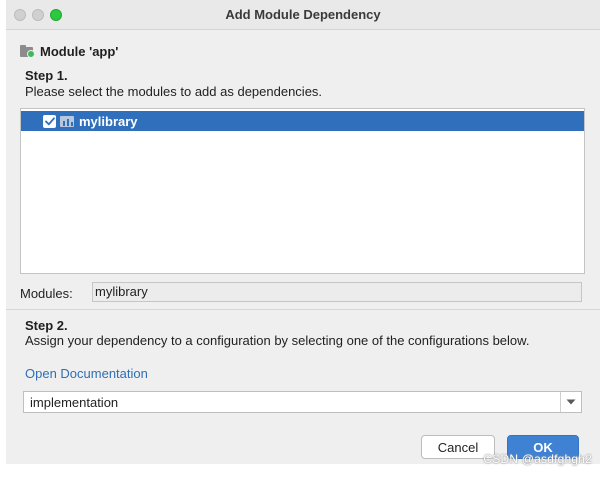 The width and height of the screenshot is (606, 477). I want to click on modules-label: Modules:, so click(46, 293).